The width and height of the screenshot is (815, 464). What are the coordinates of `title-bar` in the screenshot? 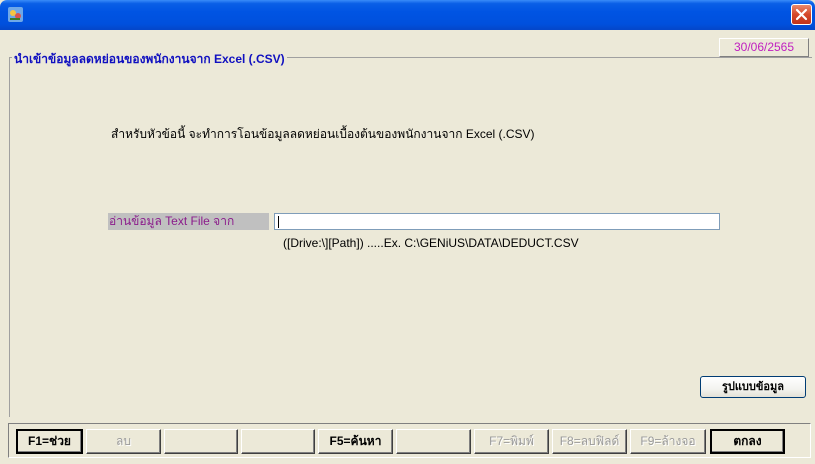 It's located at (407, 15).